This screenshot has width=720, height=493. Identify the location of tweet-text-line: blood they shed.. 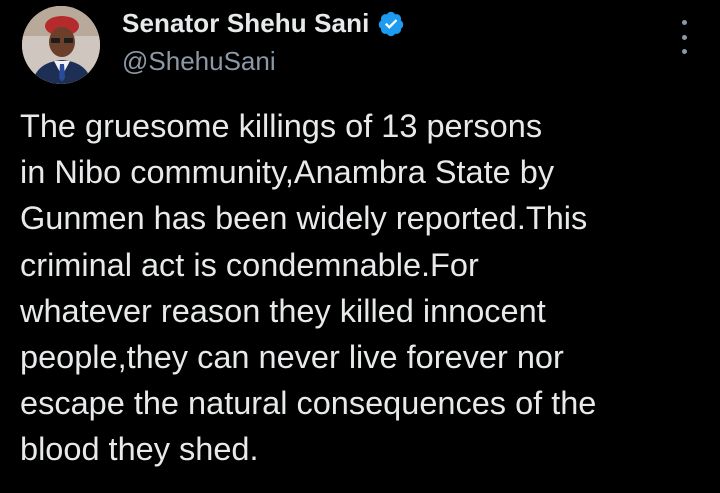
(139, 449).